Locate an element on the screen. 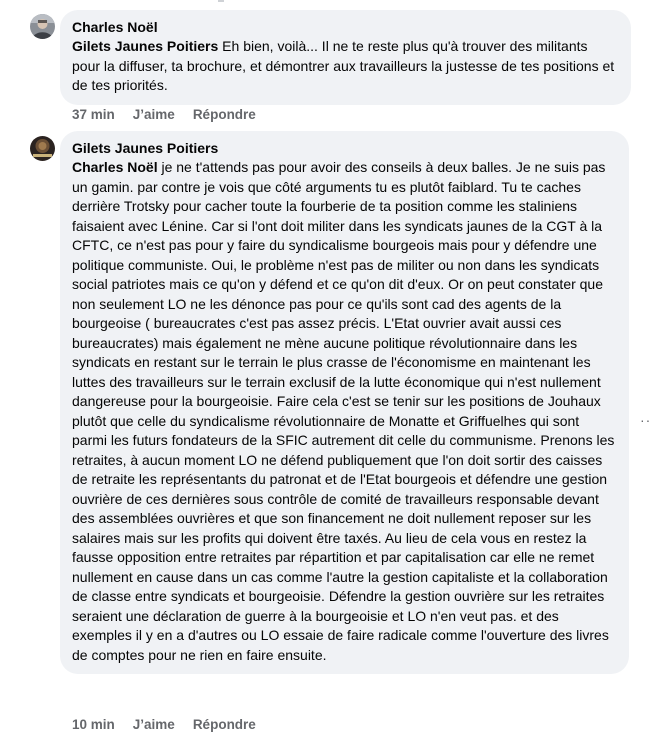 This screenshot has width=653, height=741. comment-author: Charles Noël is located at coordinates (345, 27).